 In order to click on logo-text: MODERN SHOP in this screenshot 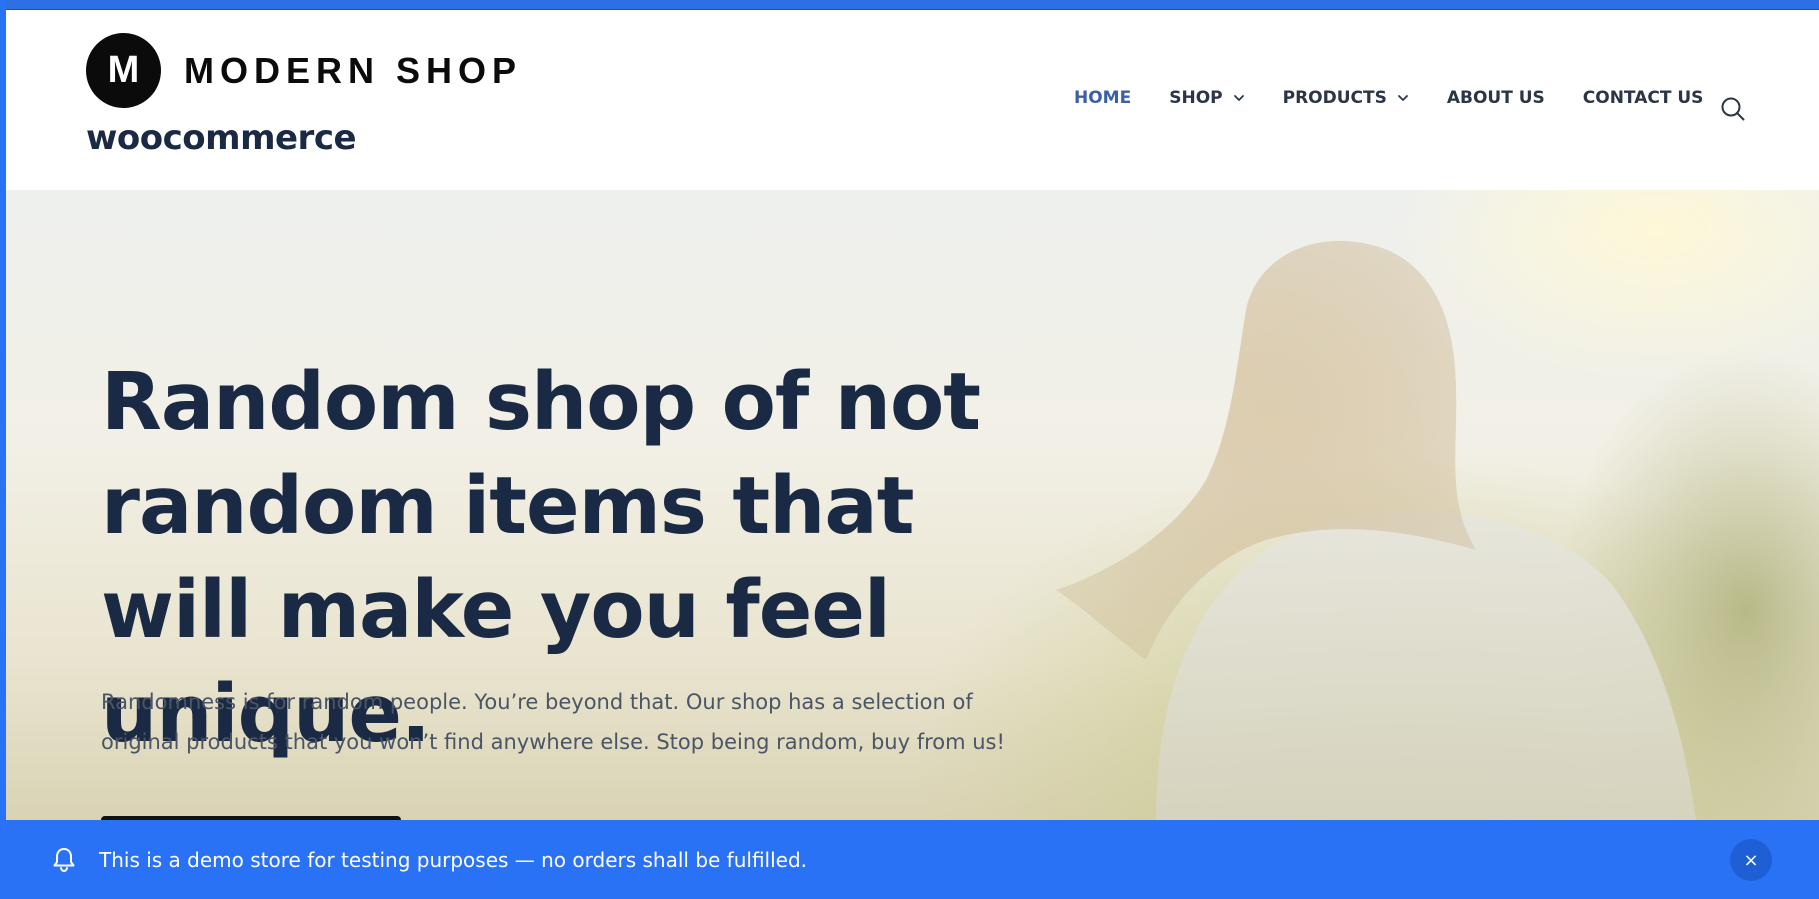, I will do `click(353, 71)`.